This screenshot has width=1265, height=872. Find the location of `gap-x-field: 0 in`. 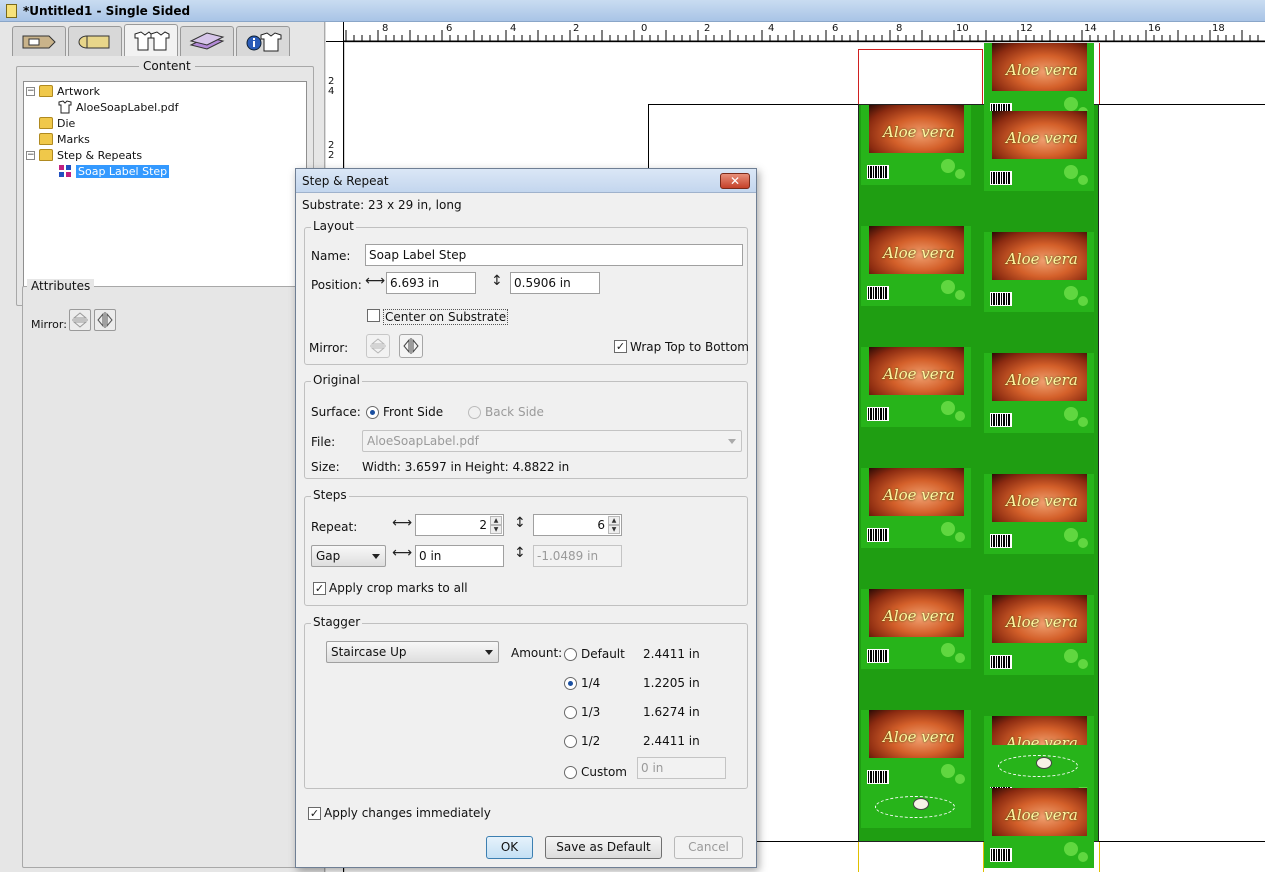

gap-x-field: 0 in is located at coordinates (459, 556).